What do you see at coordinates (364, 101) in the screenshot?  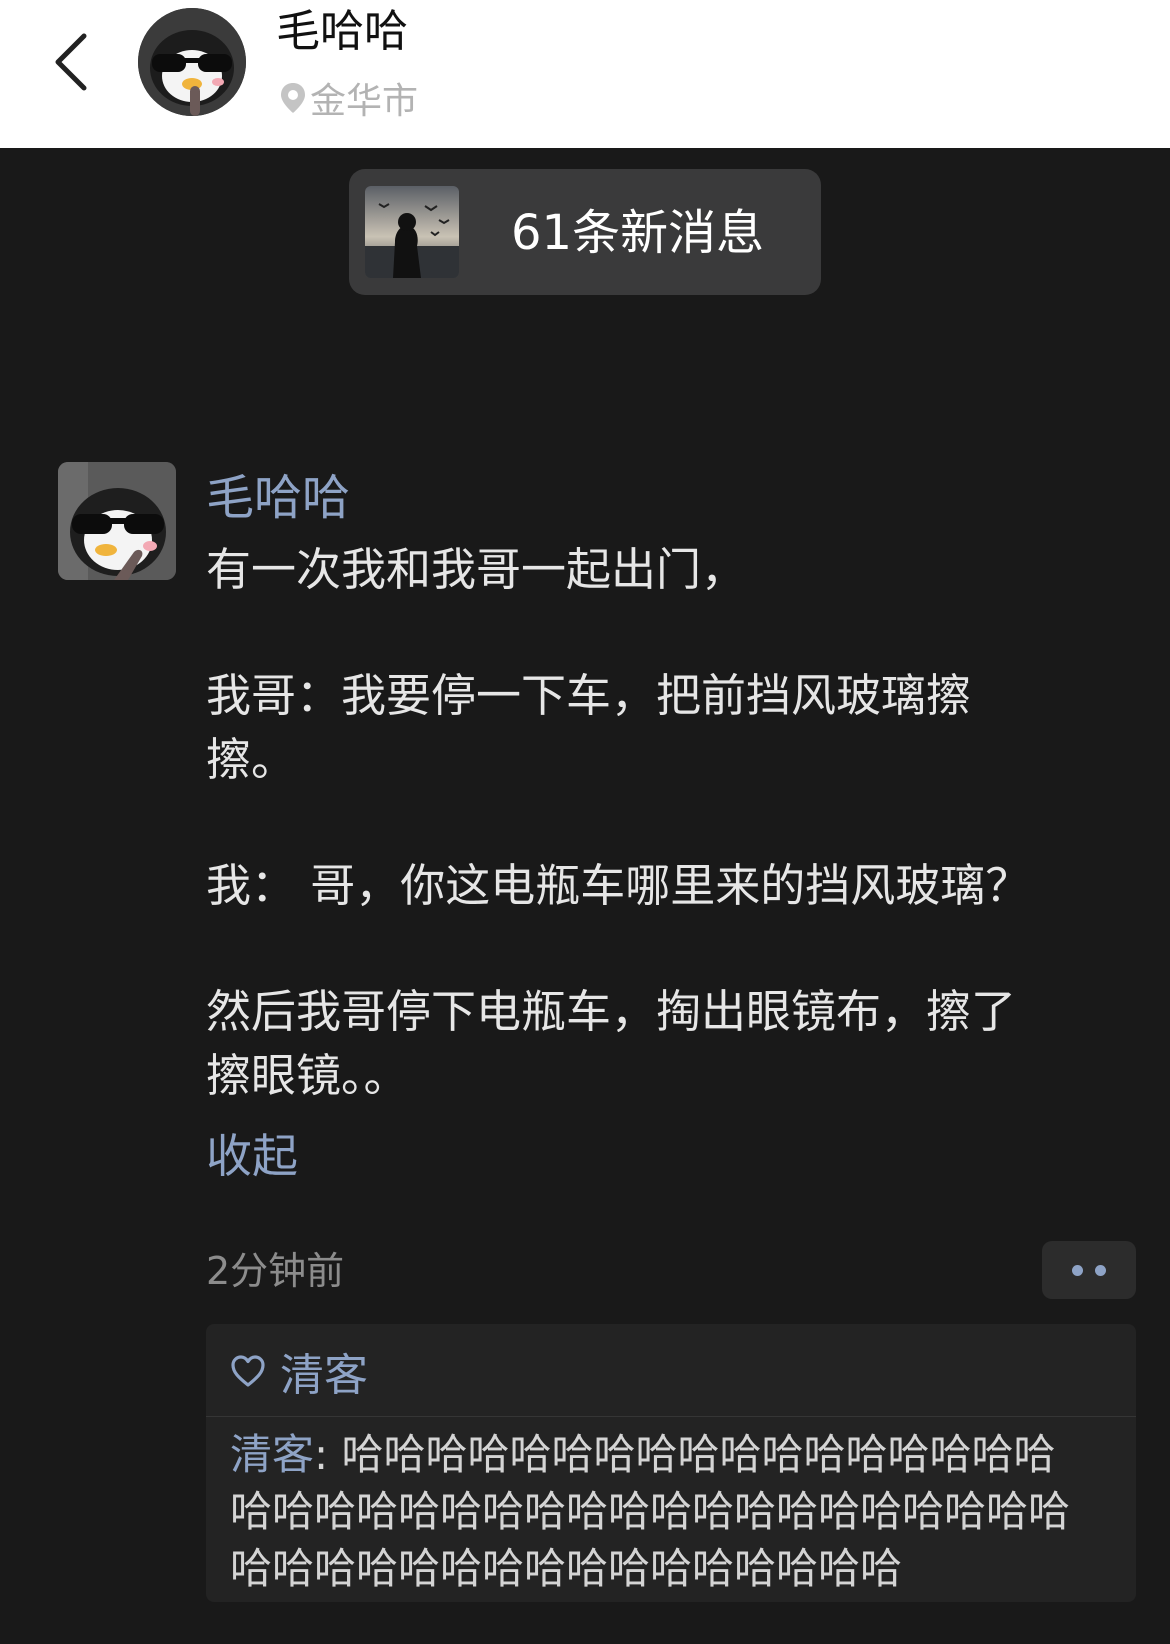 I see `location-text: 金华市` at bounding box center [364, 101].